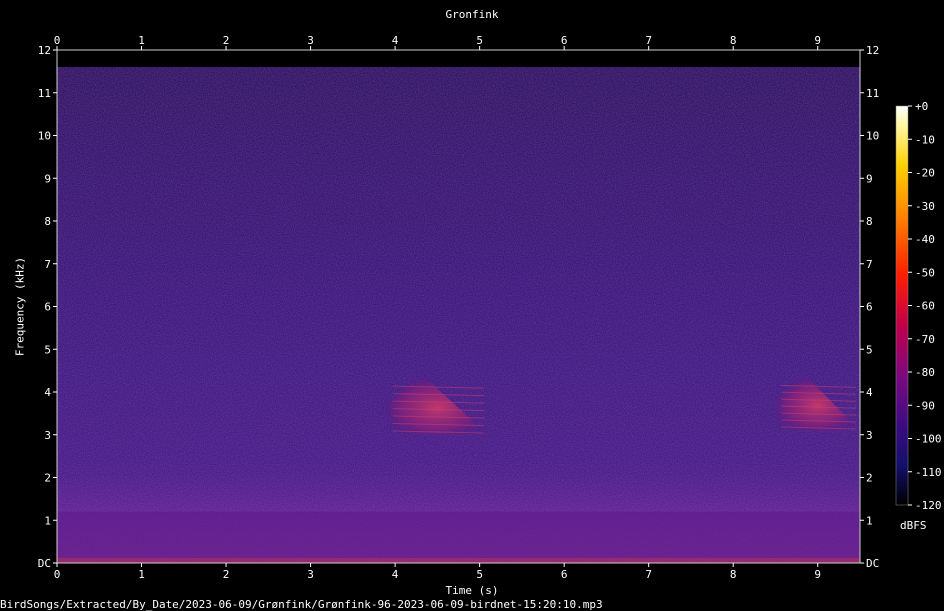 The image size is (944, 611). What do you see at coordinates (925, 405) in the screenshot?
I see `colorbar-tick-label: -90` at bounding box center [925, 405].